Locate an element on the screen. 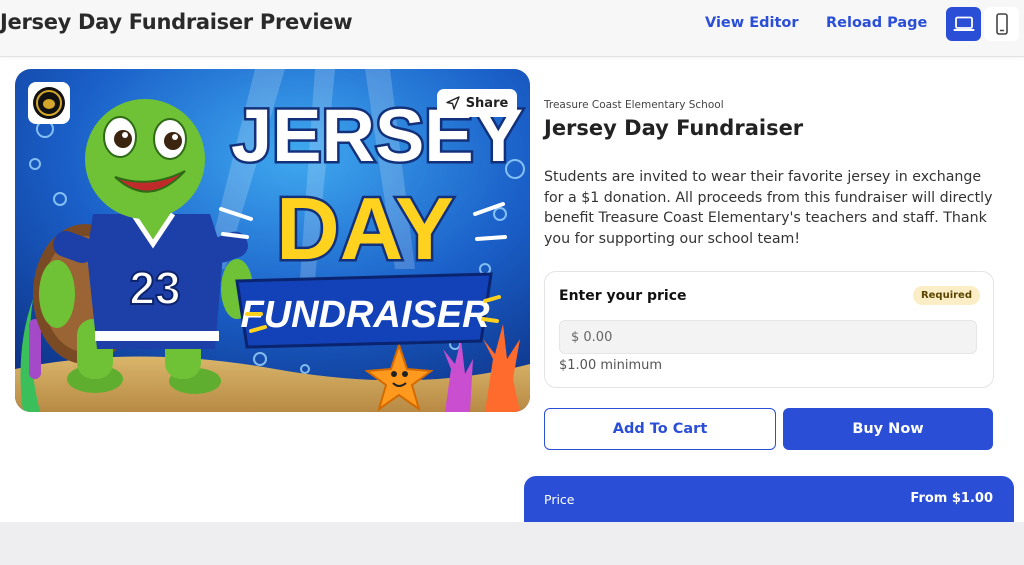  school-logo is located at coordinates (49, 103).